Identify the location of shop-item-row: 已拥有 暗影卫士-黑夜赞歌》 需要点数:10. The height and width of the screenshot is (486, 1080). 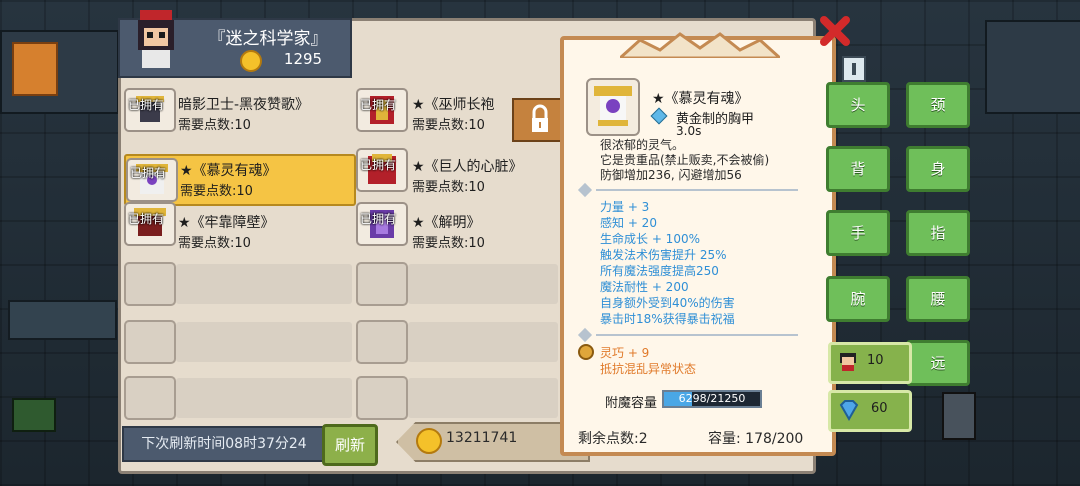
(239, 110).